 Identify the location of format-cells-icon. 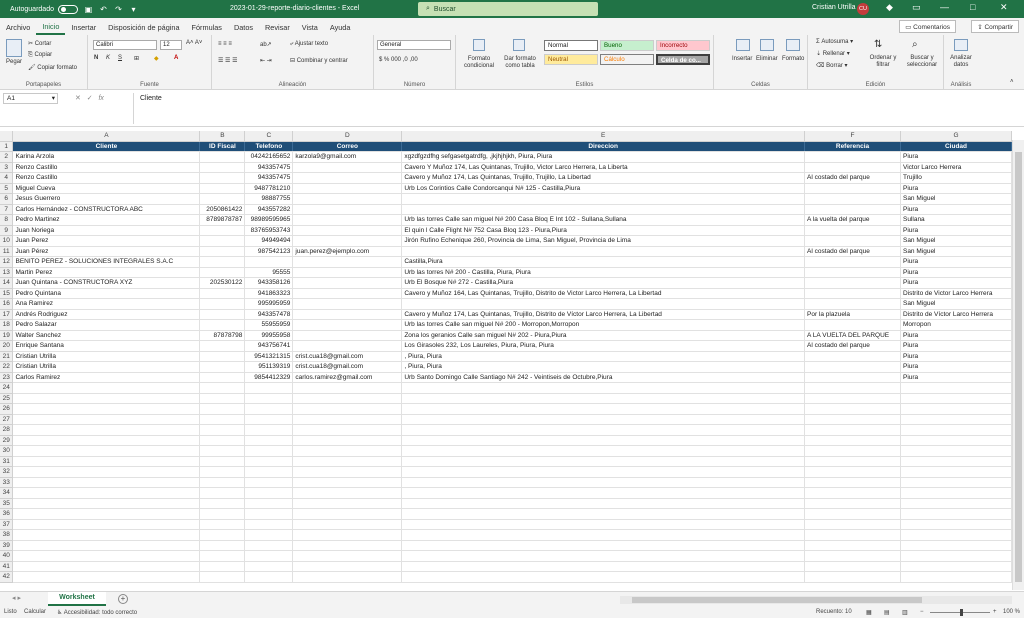
(793, 45).